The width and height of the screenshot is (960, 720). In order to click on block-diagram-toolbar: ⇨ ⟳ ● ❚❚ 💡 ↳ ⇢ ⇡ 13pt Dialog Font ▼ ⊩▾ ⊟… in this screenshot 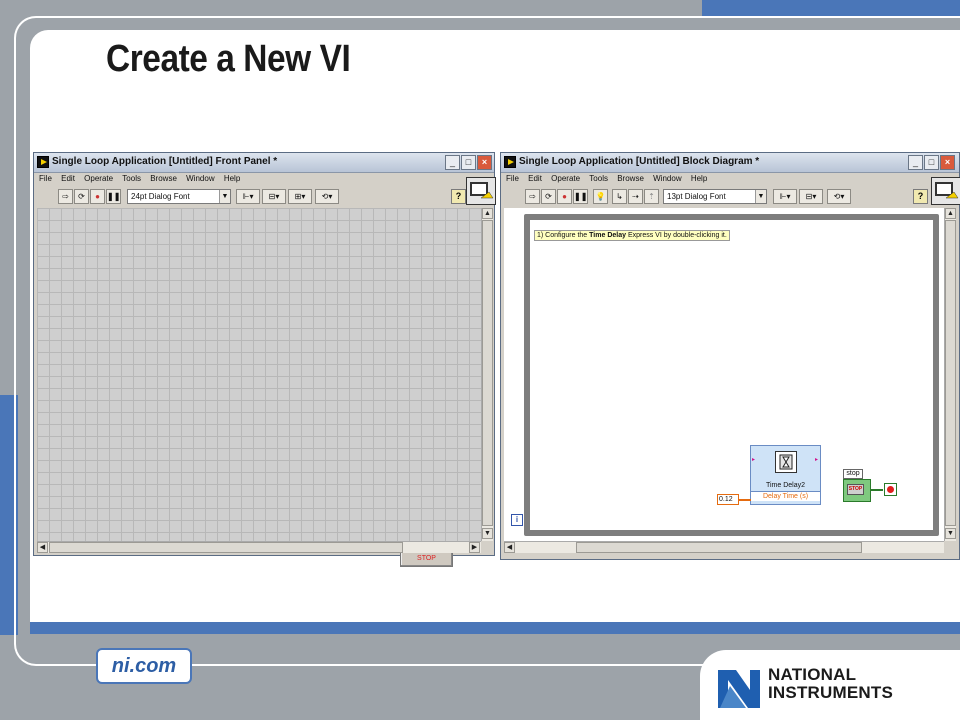, I will do `click(730, 197)`.